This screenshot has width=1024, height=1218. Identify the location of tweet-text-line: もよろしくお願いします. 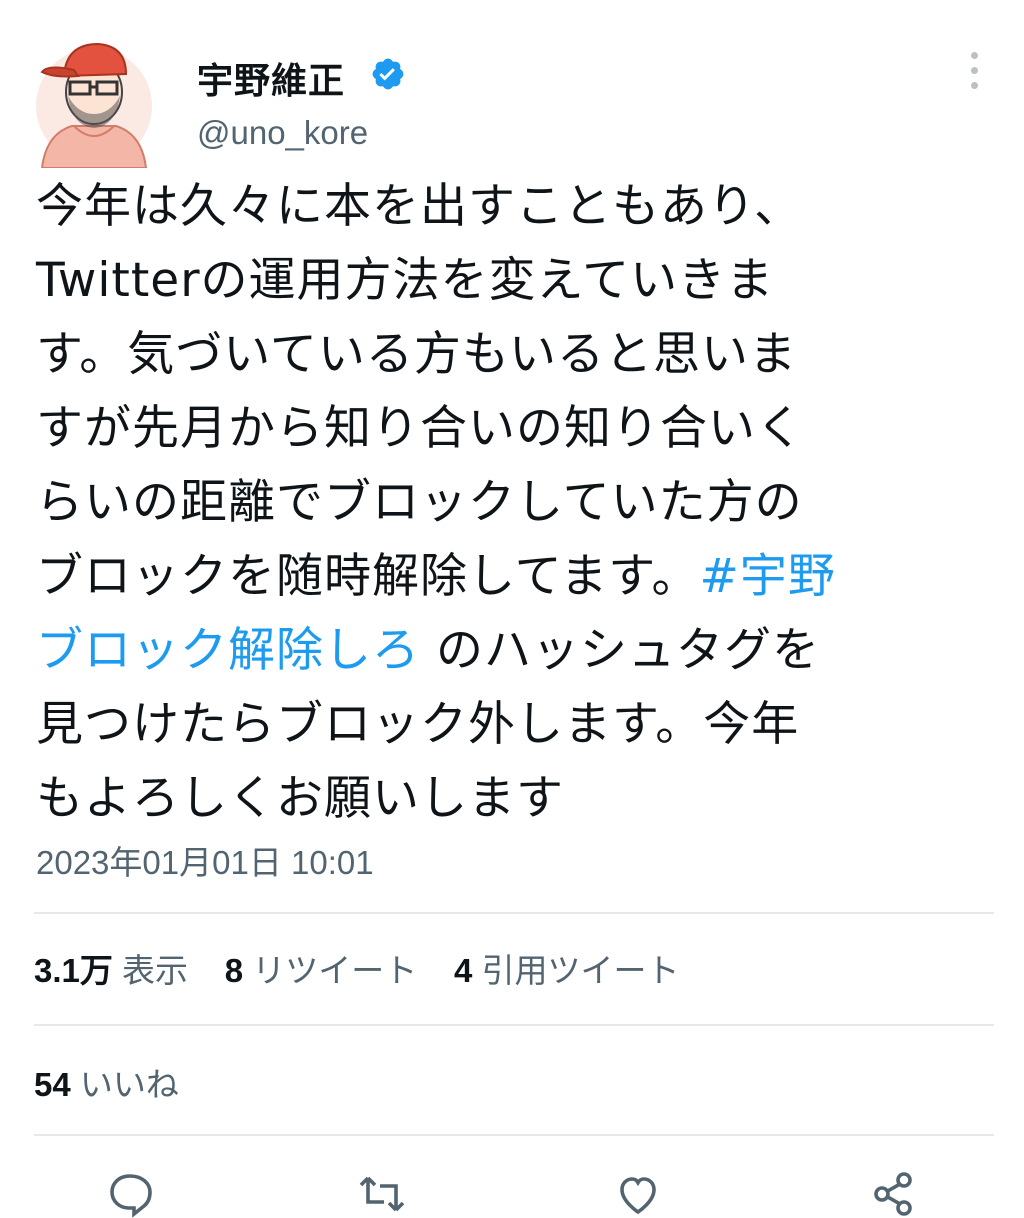
(516, 799).